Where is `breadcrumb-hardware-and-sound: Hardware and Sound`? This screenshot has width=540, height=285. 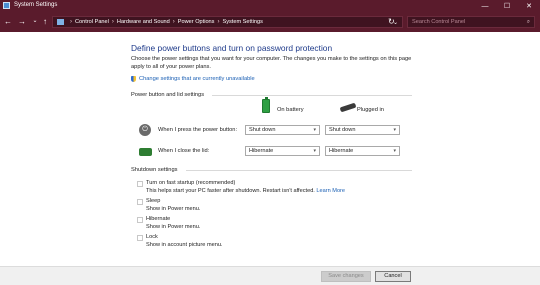 breadcrumb-hardware-and-sound: Hardware and Sound is located at coordinates (143, 22).